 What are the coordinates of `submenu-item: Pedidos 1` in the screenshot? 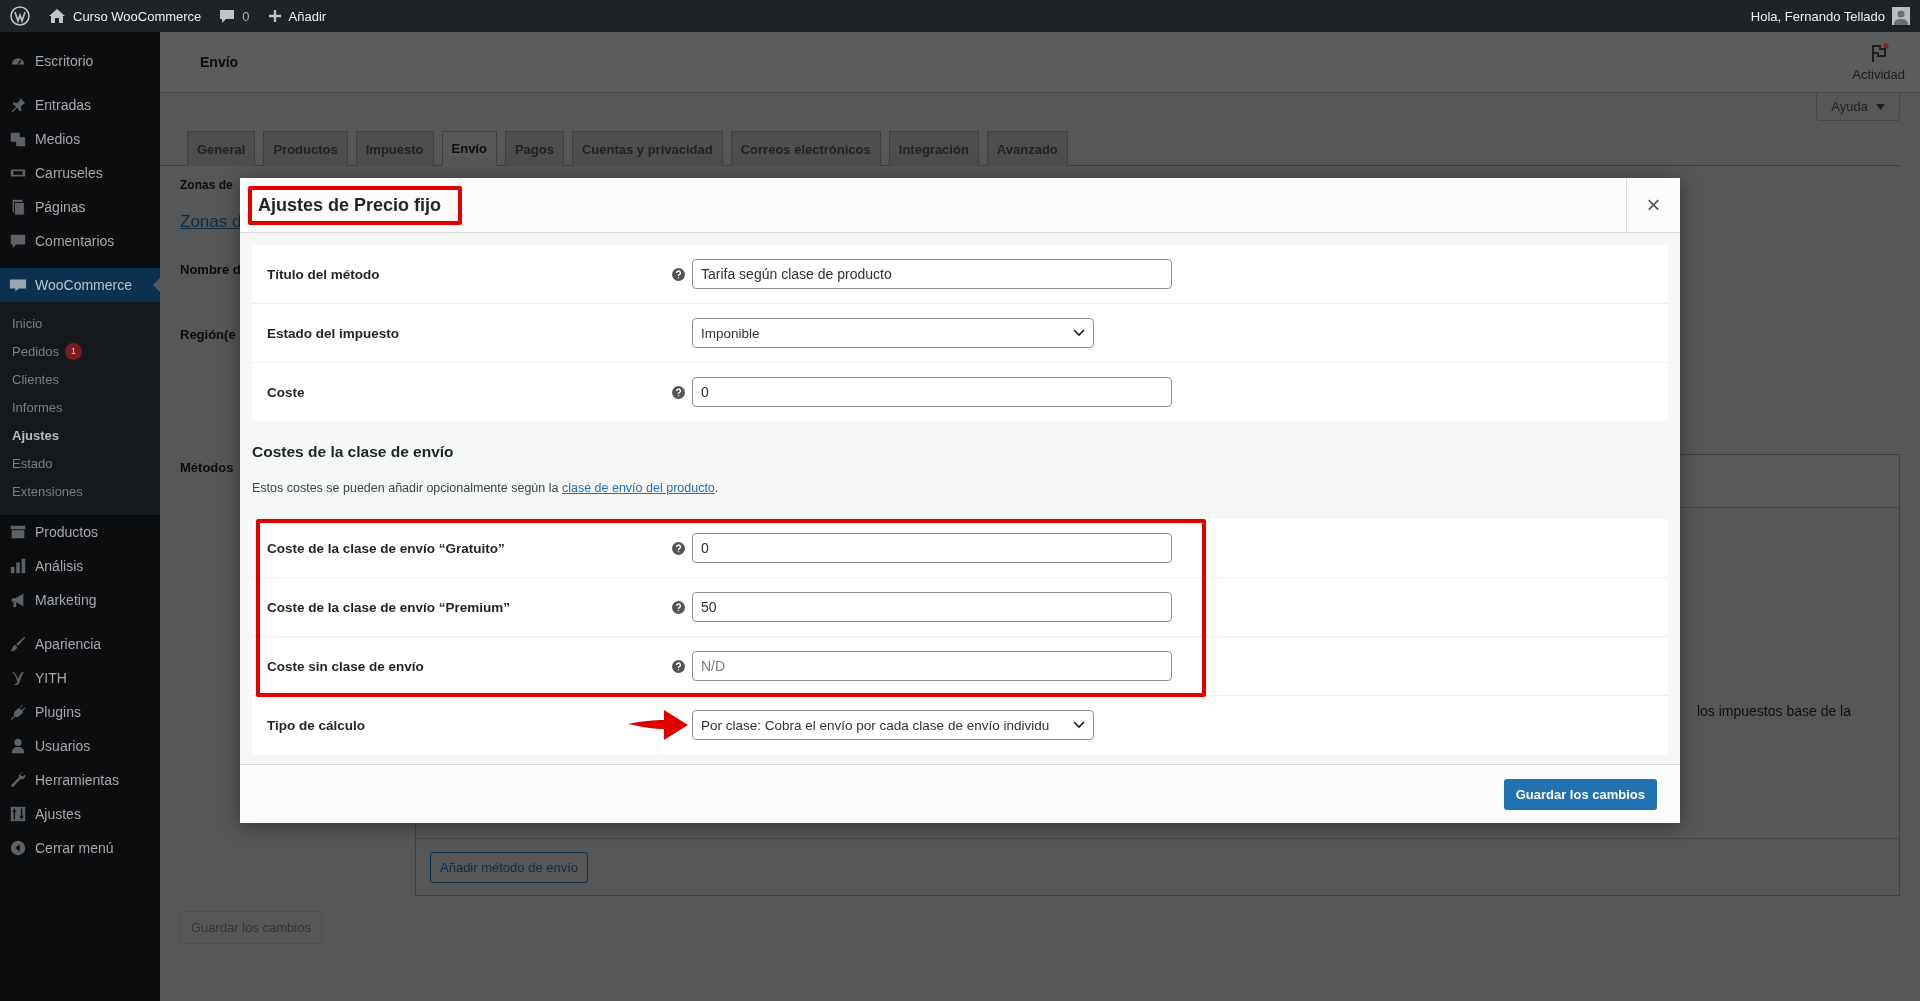 It's located at (80, 351).